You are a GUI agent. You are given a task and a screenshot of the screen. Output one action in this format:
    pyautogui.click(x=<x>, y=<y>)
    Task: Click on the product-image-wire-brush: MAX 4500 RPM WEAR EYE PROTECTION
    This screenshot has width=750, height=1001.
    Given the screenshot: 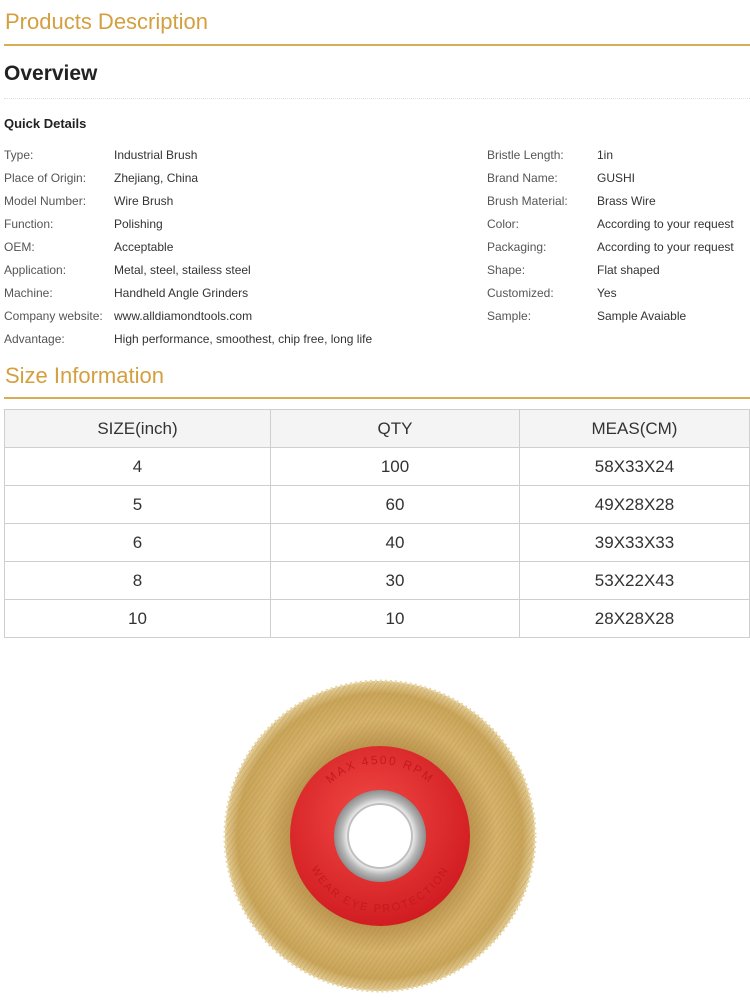 What is the action you would take?
    pyautogui.click(x=380, y=836)
    